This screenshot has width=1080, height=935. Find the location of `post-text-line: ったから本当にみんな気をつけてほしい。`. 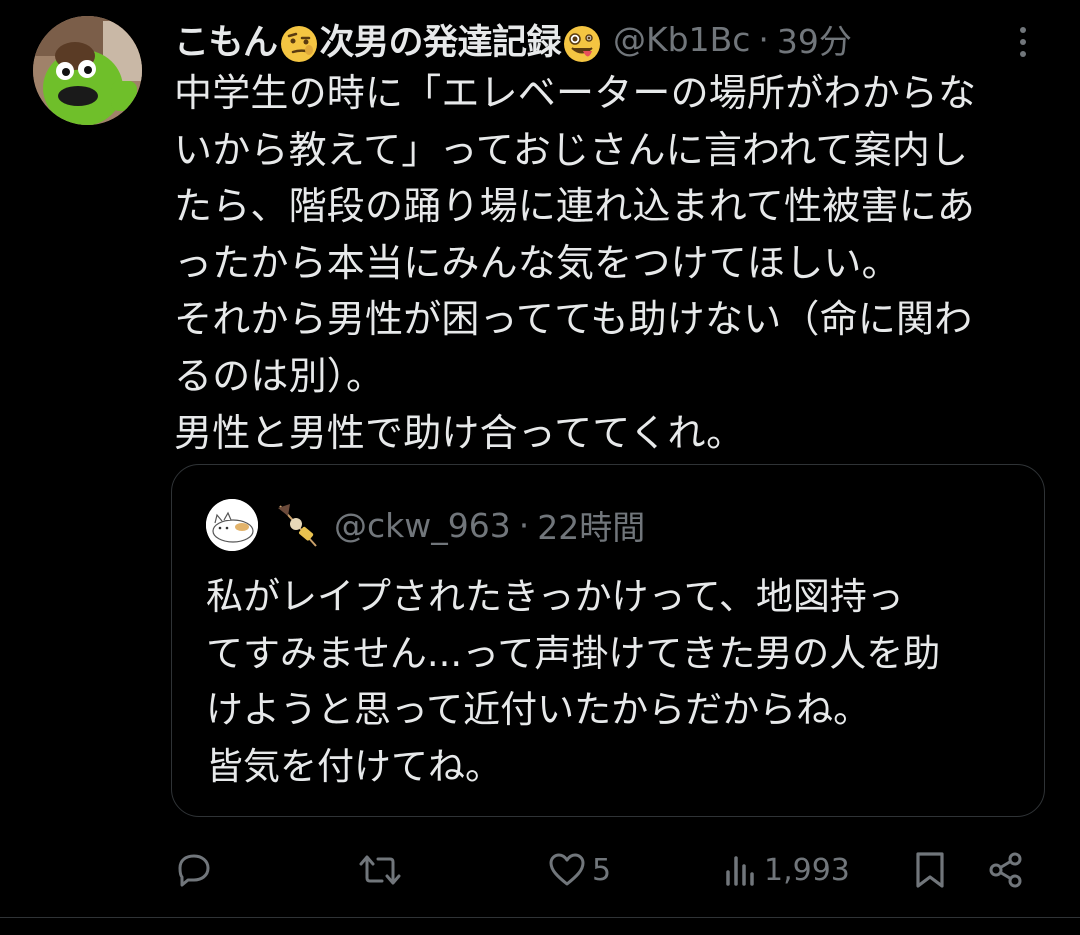

post-text-line: ったから本当にみんな気をつけてほしい。 is located at coordinates (537, 262).